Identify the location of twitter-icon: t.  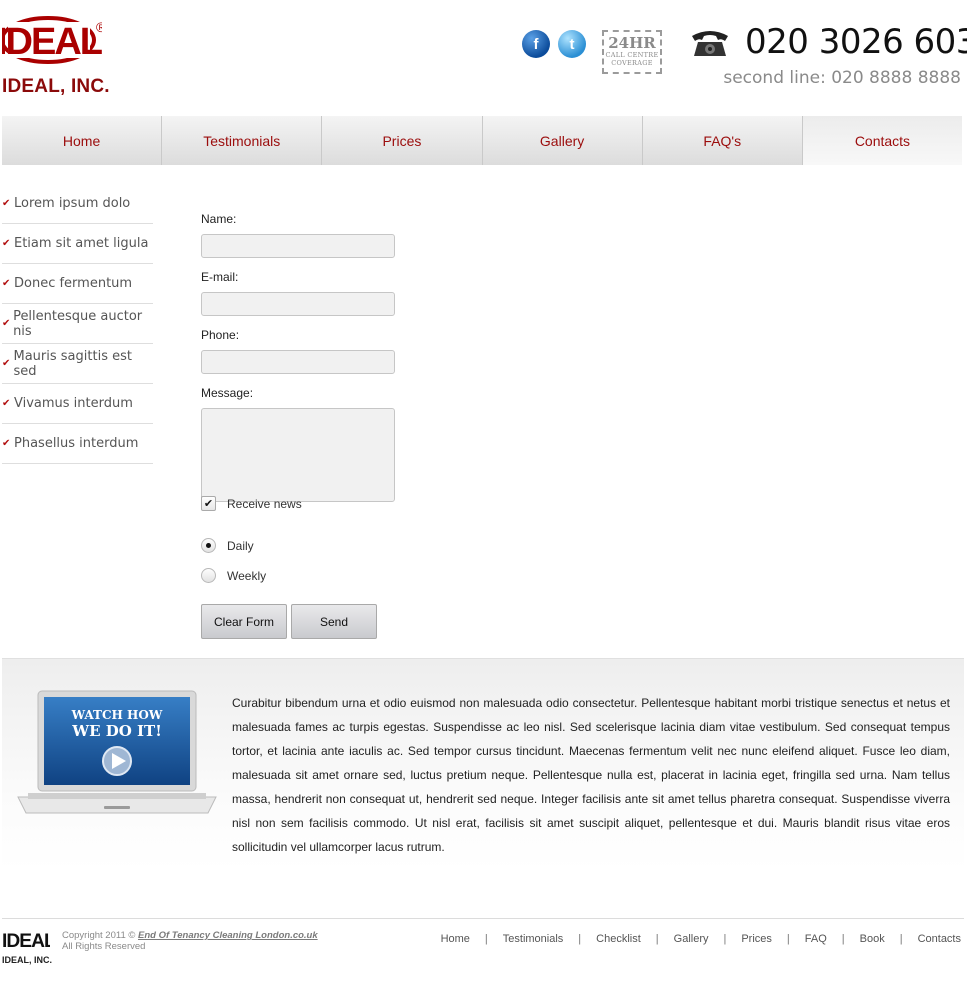
(572, 44).